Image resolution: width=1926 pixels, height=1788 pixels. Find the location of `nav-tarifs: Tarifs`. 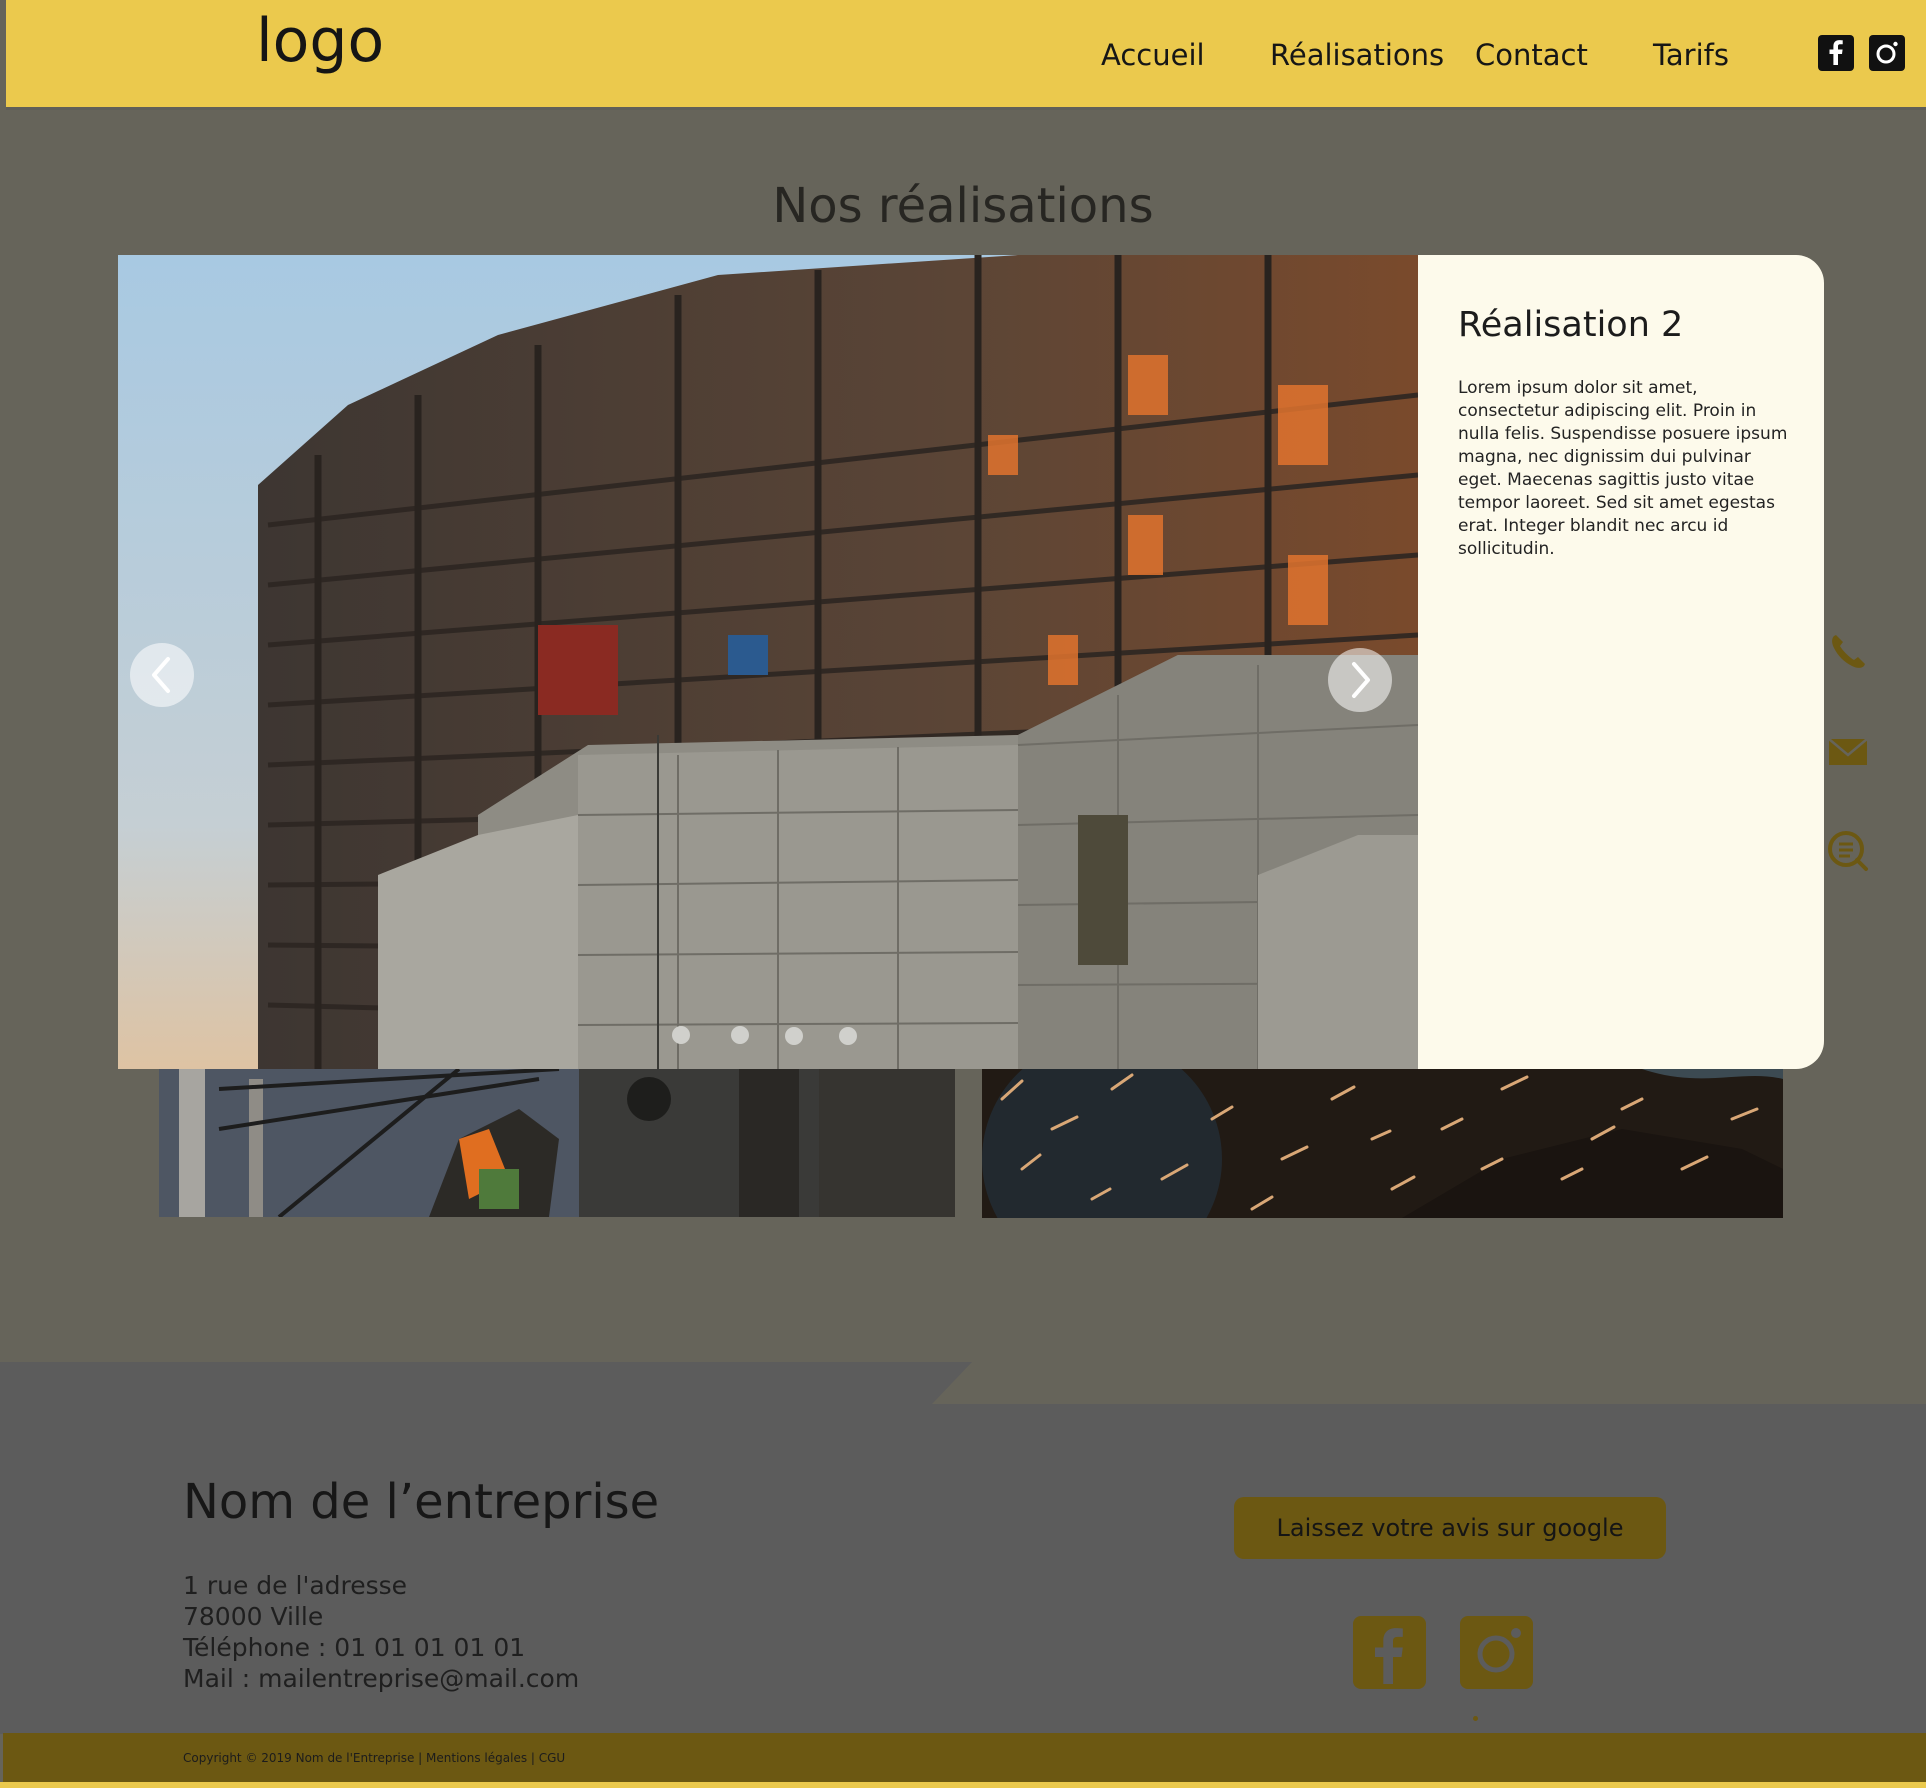

nav-tarifs: Tarifs is located at coordinates (1691, 55).